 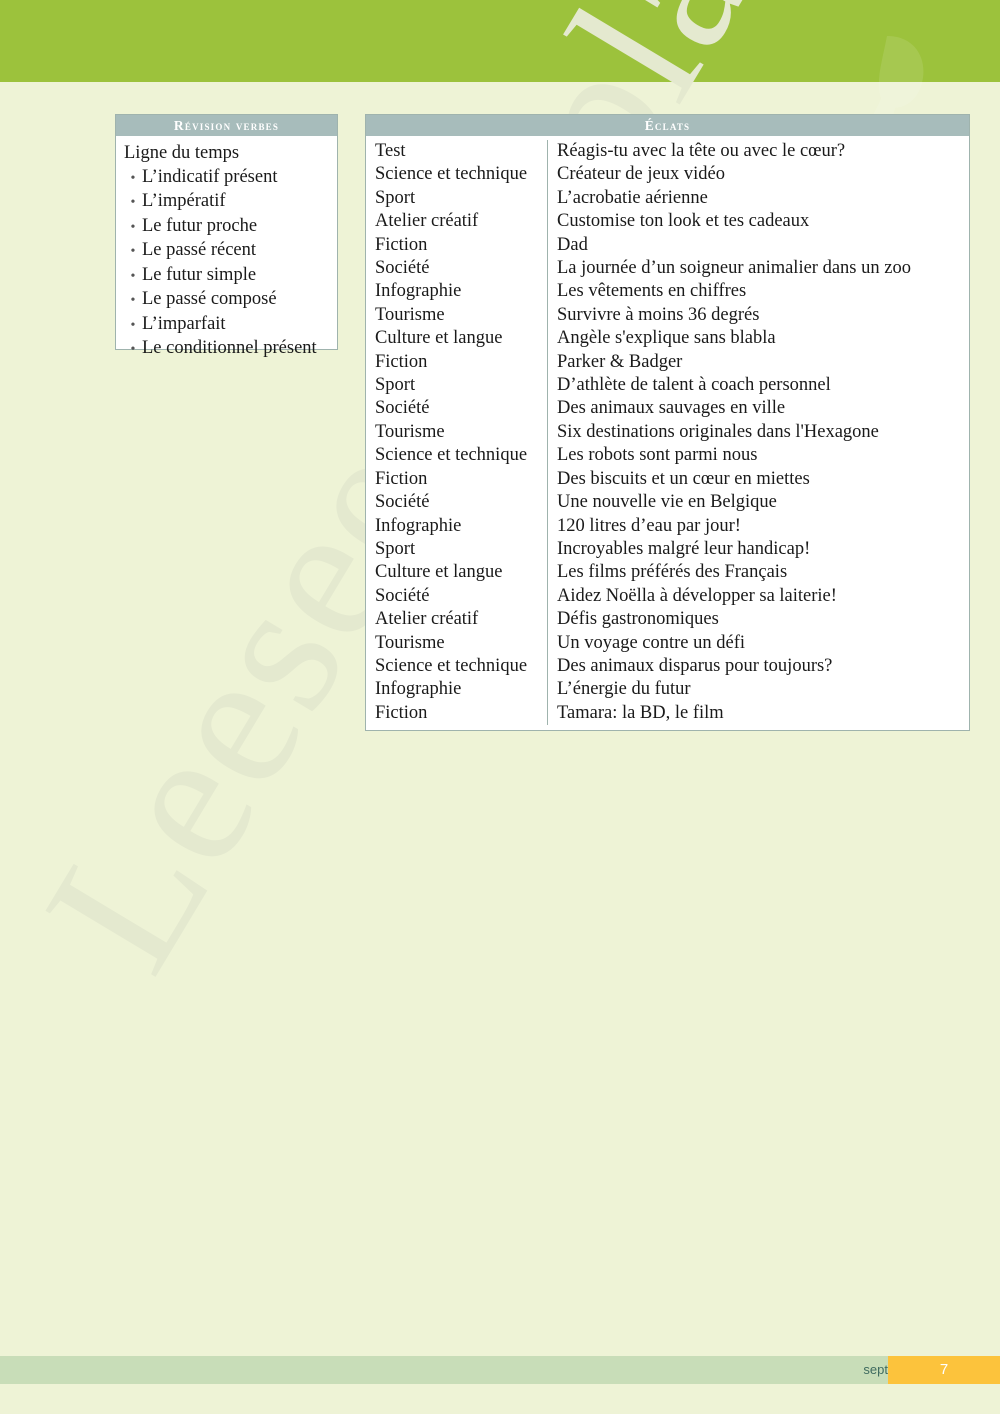 I want to click on list-item: • Le passé récent, so click(x=226, y=251).